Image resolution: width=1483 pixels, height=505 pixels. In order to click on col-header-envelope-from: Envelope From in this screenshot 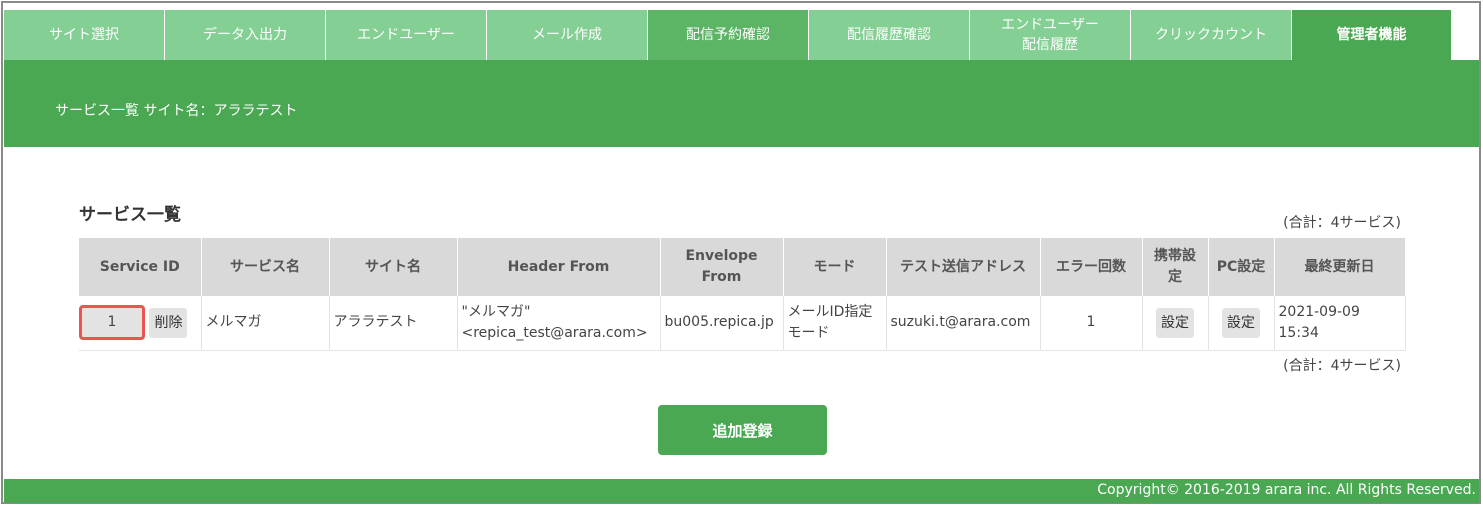, I will do `click(722, 267)`.